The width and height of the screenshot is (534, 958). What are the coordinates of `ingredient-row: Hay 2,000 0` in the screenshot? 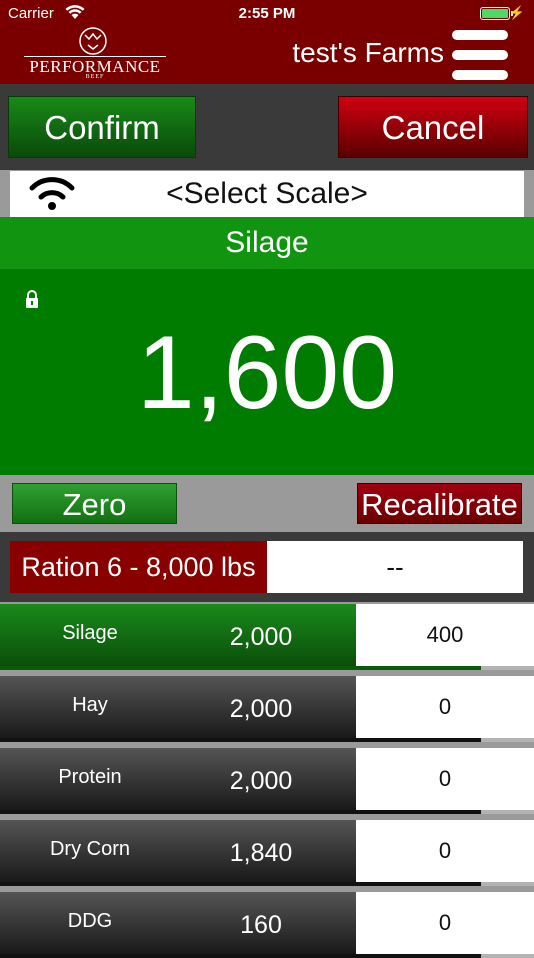 It's located at (267, 709).